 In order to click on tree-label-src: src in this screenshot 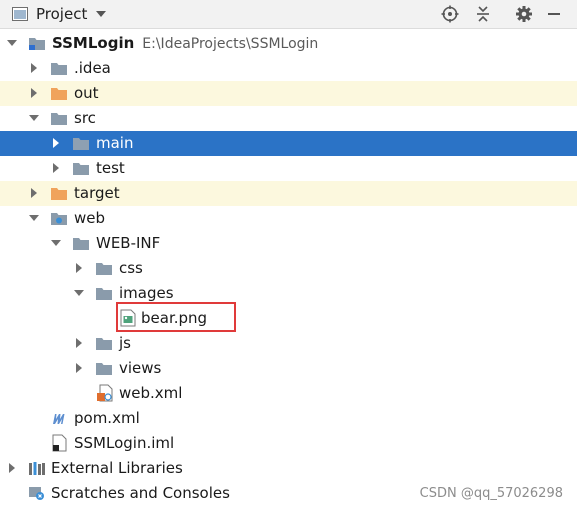, I will do `click(85, 118)`.